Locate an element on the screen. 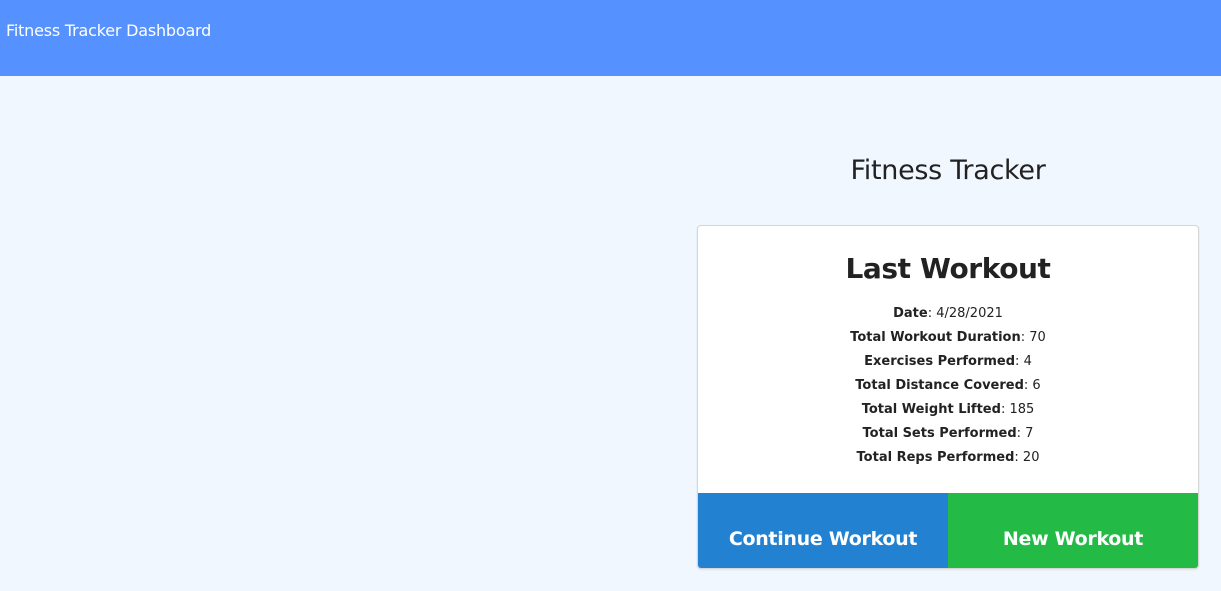 The width and height of the screenshot is (1221, 591). stat-value: 4 is located at coordinates (1027, 361).